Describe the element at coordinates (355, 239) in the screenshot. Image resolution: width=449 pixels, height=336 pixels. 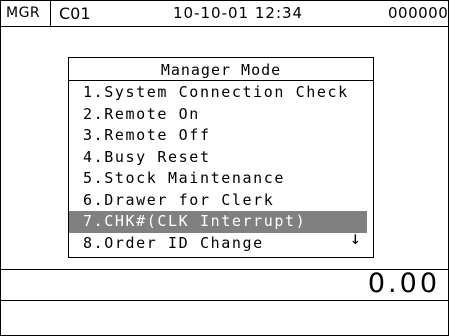
I see `scroll-down-arrow-icon: ↓` at that location.